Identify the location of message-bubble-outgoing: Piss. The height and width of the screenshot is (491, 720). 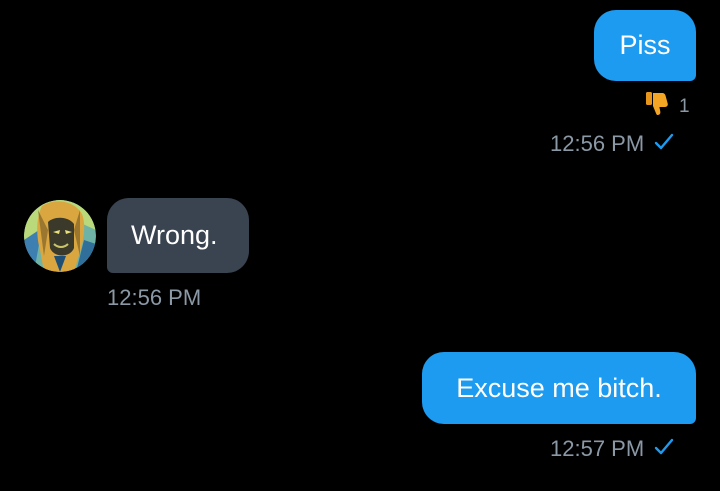
(645, 45).